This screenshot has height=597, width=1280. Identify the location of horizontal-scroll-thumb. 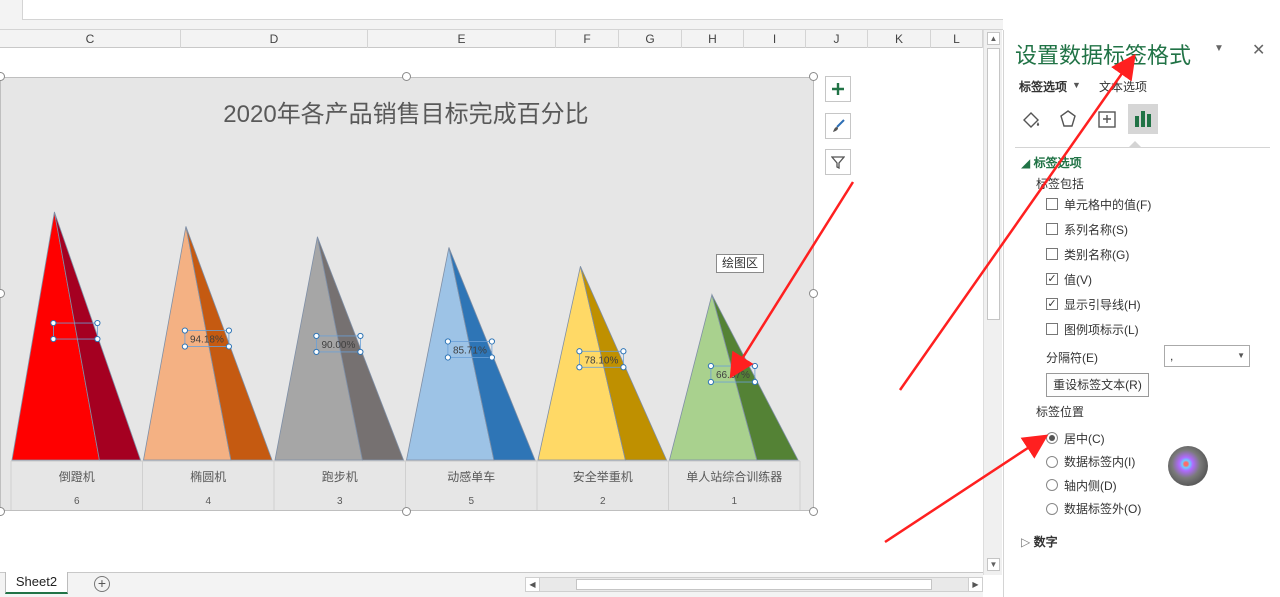
(754, 584).